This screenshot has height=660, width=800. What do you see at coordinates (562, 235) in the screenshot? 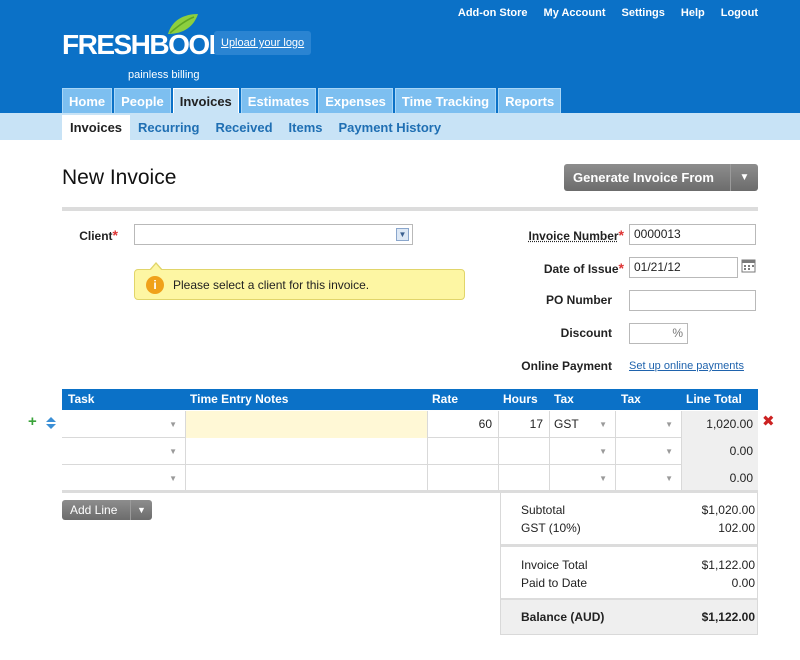
I see `invoice-number-label: Invoice Number*` at bounding box center [562, 235].